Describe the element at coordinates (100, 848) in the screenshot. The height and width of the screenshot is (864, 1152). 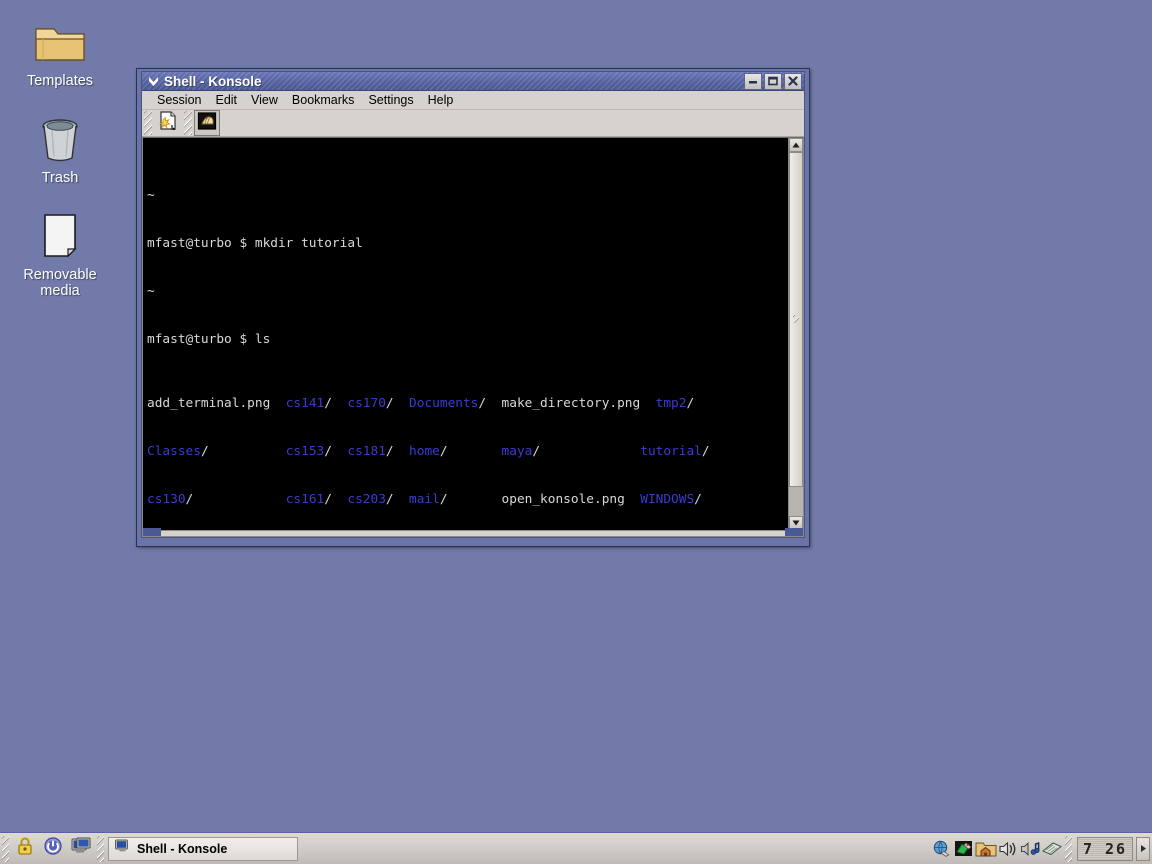
I see `tasklist-drag-handle` at that location.